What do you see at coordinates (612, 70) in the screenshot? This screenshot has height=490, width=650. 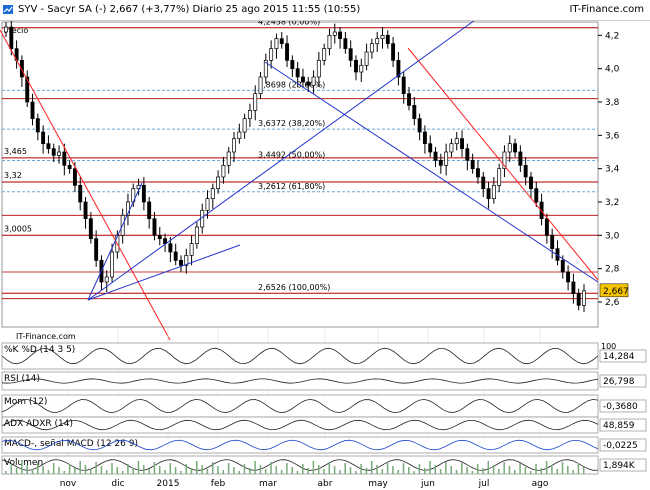 I see `y-tick-label: 4,0` at bounding box center [612, 70].